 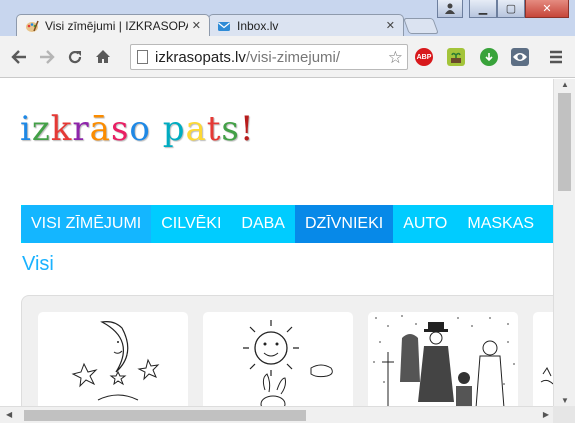 What do you see at coordinates (26, 129) in the screenshot?
I see `logo-letter: i` at bounding box center [26, 129].